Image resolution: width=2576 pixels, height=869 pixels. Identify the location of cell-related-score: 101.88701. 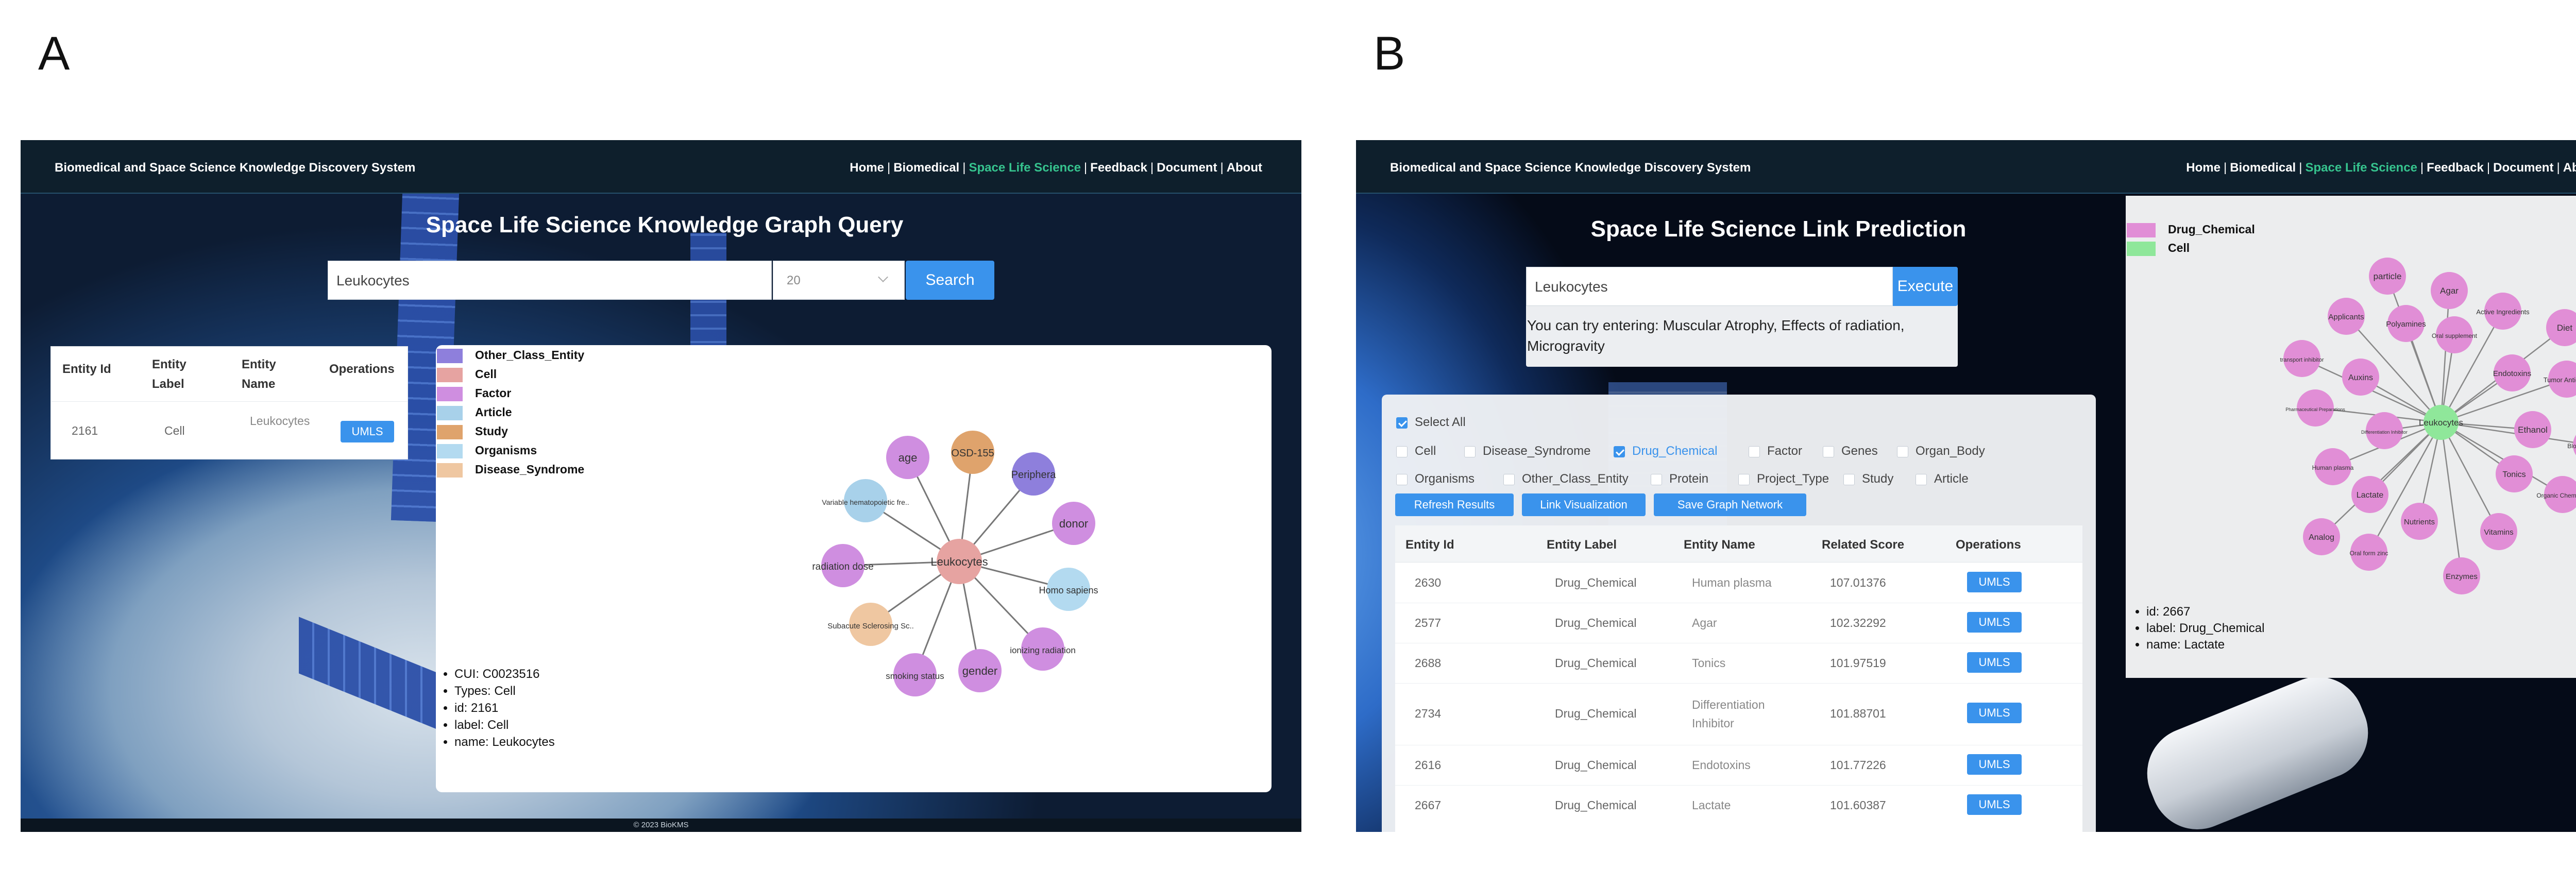
(1858, 713).